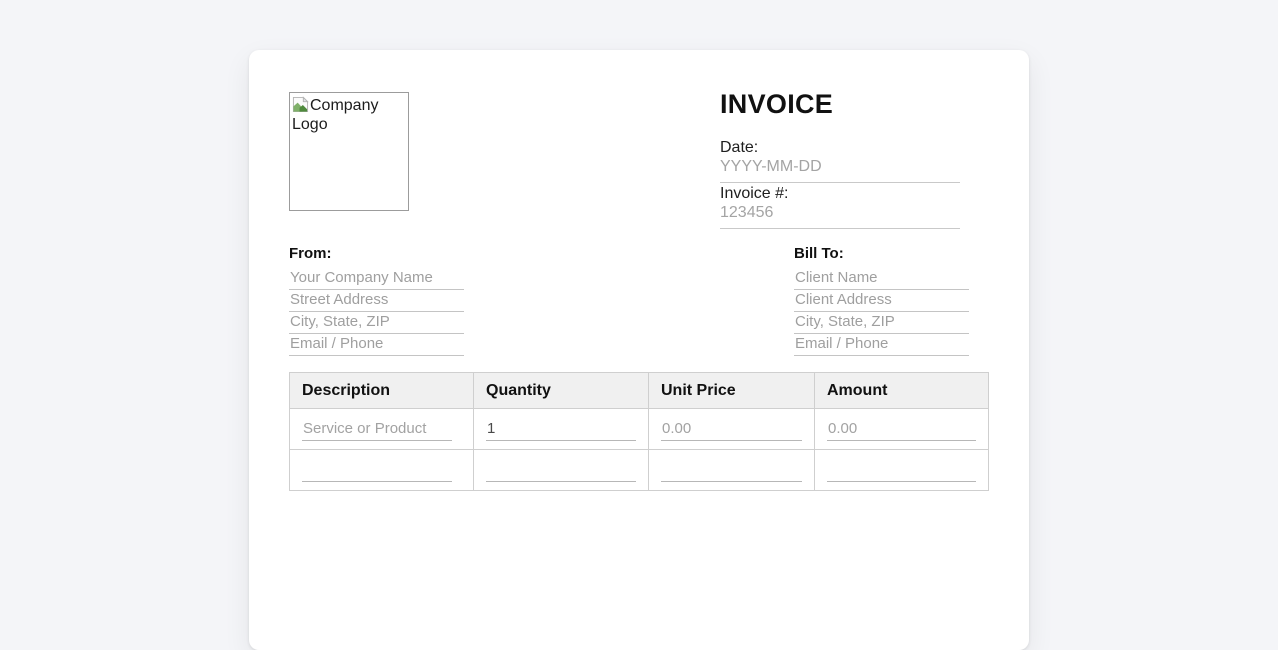 Image resolution: width=1278 pixels, height=650 pixels. What do you see at coordinates (840, 170) in the screenshot?
I see `date-input` at bounding box center [840, 170].